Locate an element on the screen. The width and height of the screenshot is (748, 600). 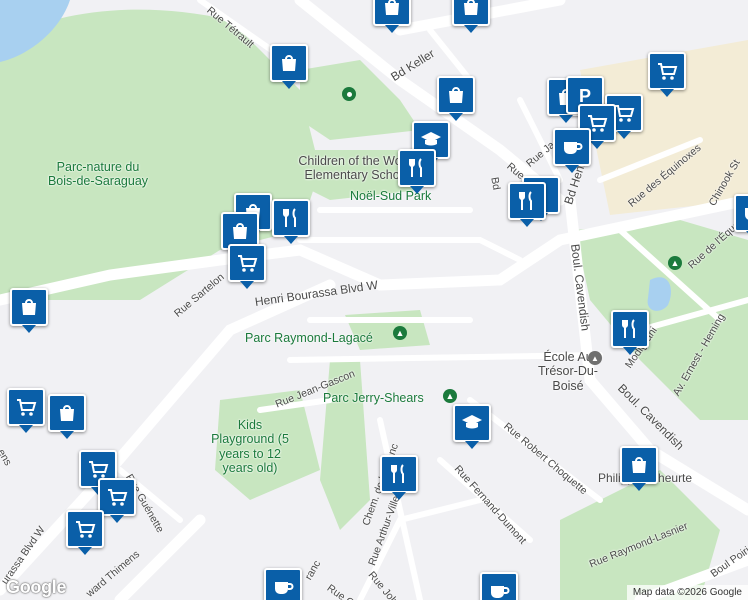
raymond-lagace-label: Parc Raymond-Lagacé is located at coordinates (309, 338).